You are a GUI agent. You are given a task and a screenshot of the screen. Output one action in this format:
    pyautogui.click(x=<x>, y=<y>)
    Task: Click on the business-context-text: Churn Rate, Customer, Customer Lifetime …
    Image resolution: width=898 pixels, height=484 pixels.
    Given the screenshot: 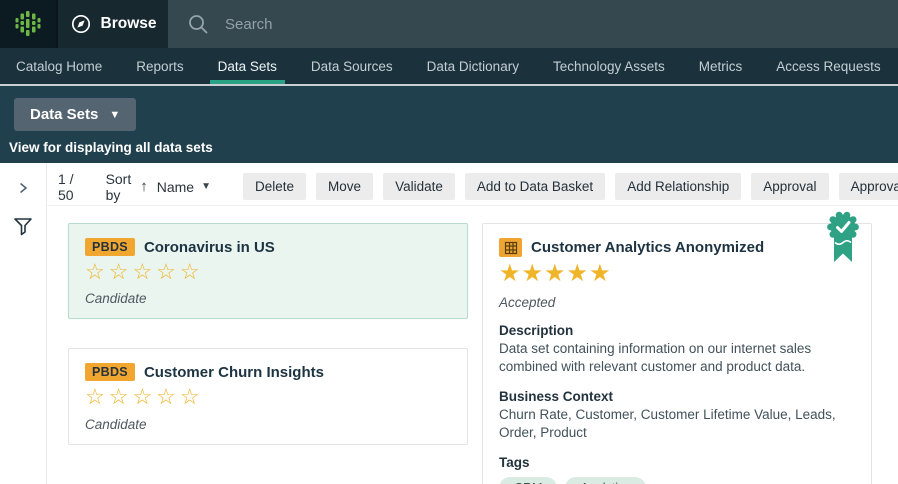 What is the action you would take?
    pyautogui.click(x=667, y=424)
    